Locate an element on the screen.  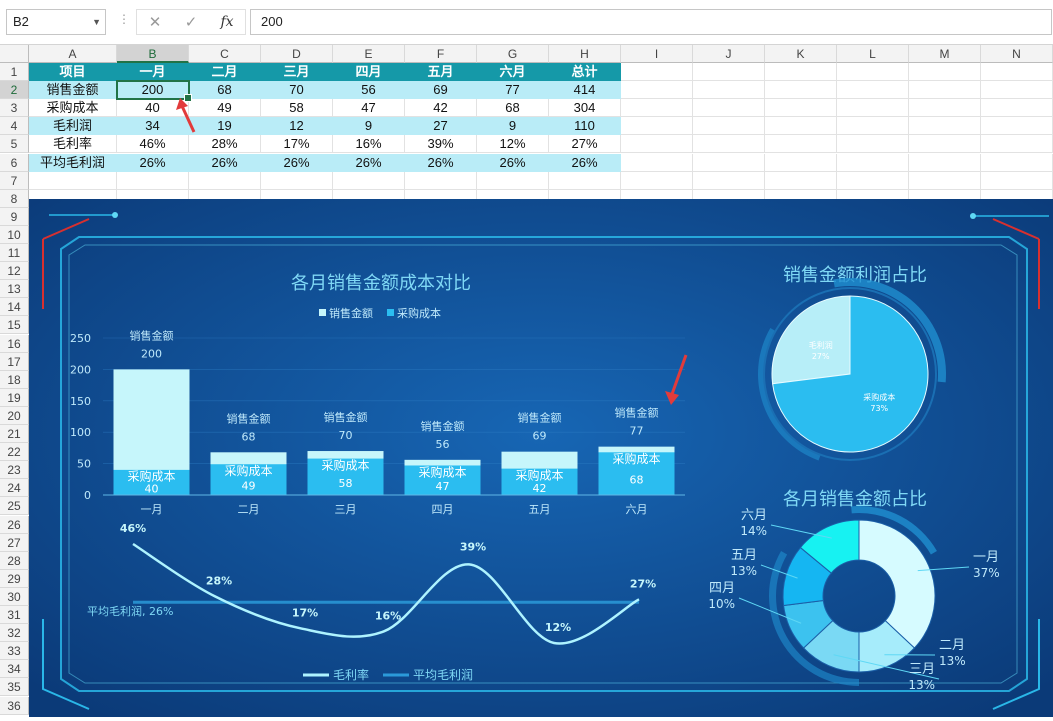
table-cell: 46% is located at coordinates (153, 144).